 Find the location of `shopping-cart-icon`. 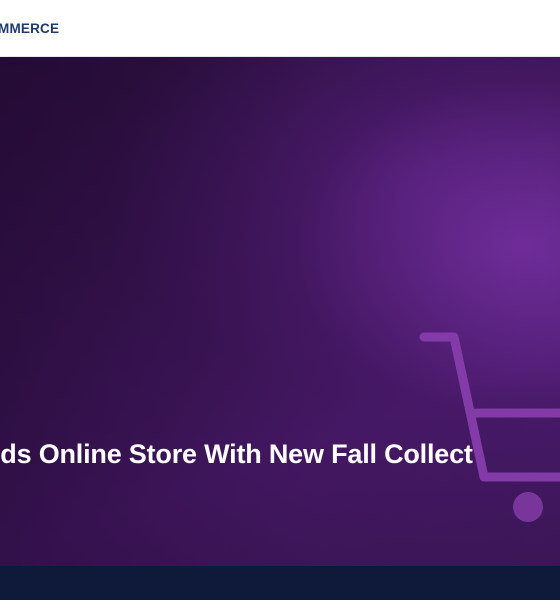

shopping-cart-icon is located at coordinates (489, 427).